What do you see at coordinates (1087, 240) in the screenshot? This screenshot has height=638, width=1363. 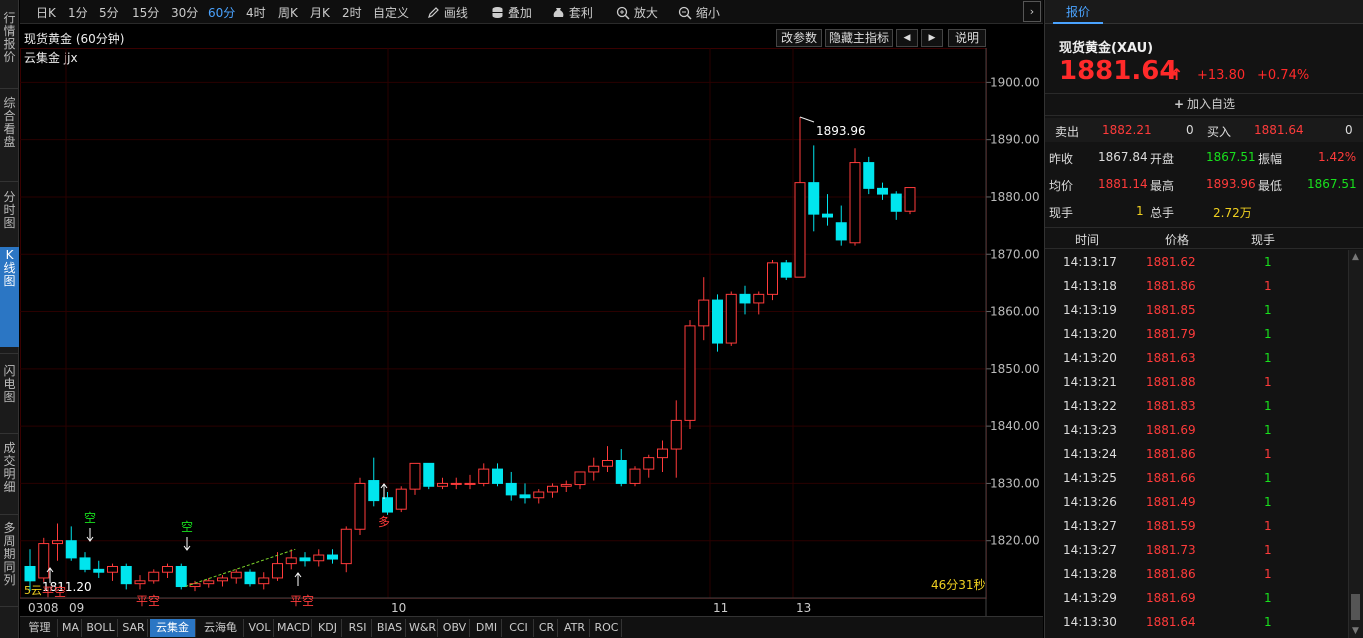 I see `trades-header-time: 时间` at bounding box center [1087, 240].